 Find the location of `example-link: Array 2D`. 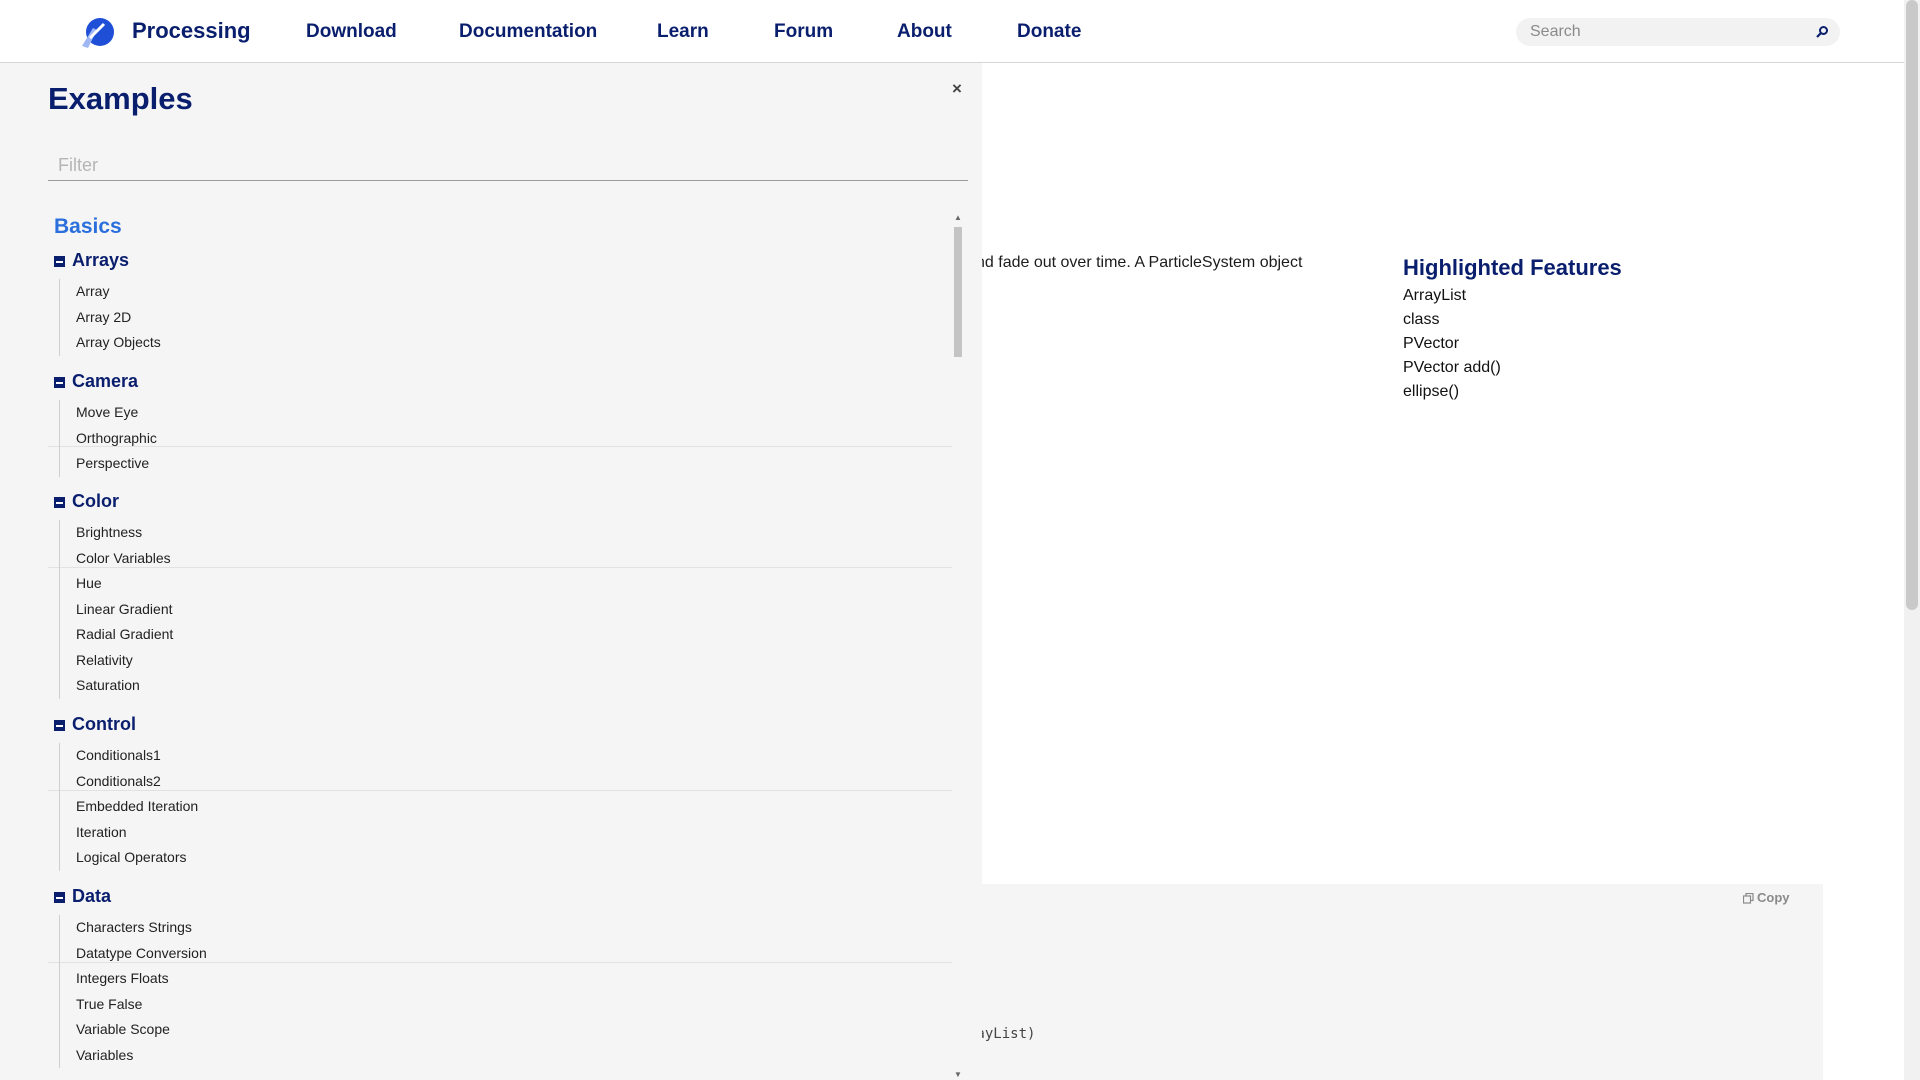

example-link: Array 2D is located at coordinates (506, 318).